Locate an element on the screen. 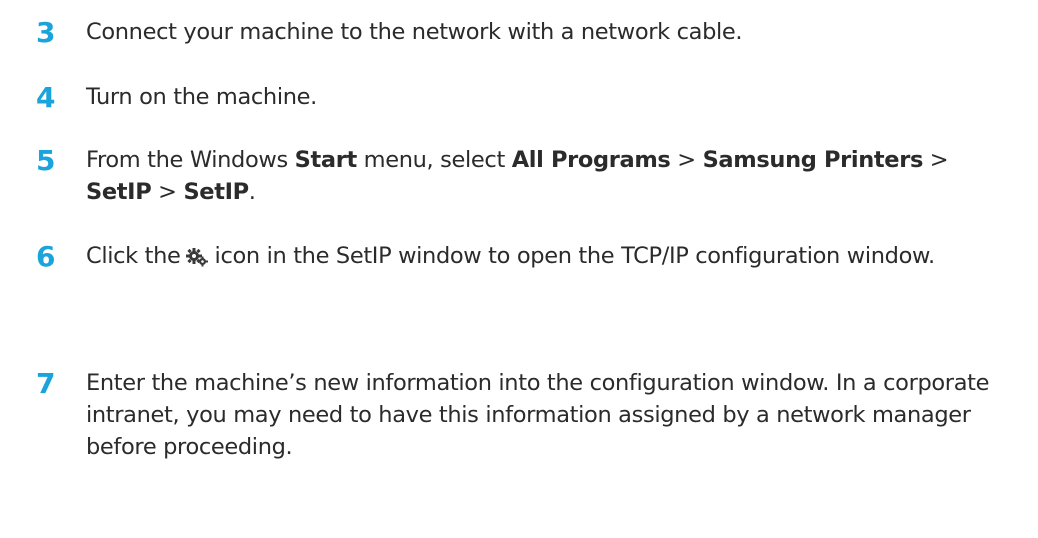 Image resolution: width=1038 pixels, height=538 pixels. step-text: Turn on the machine. is located at coordinates (201, 97).